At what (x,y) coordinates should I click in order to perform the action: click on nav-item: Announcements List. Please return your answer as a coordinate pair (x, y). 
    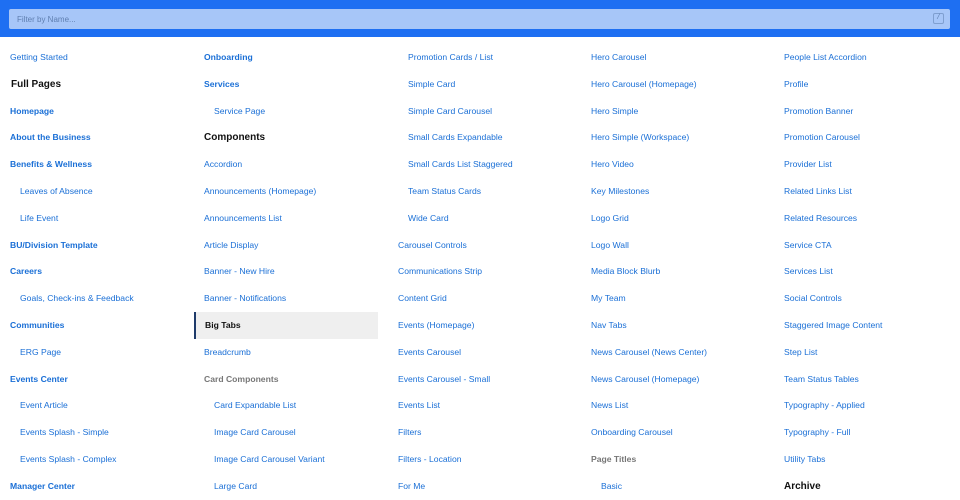
    Looking at the image, I should click on (243, 218).